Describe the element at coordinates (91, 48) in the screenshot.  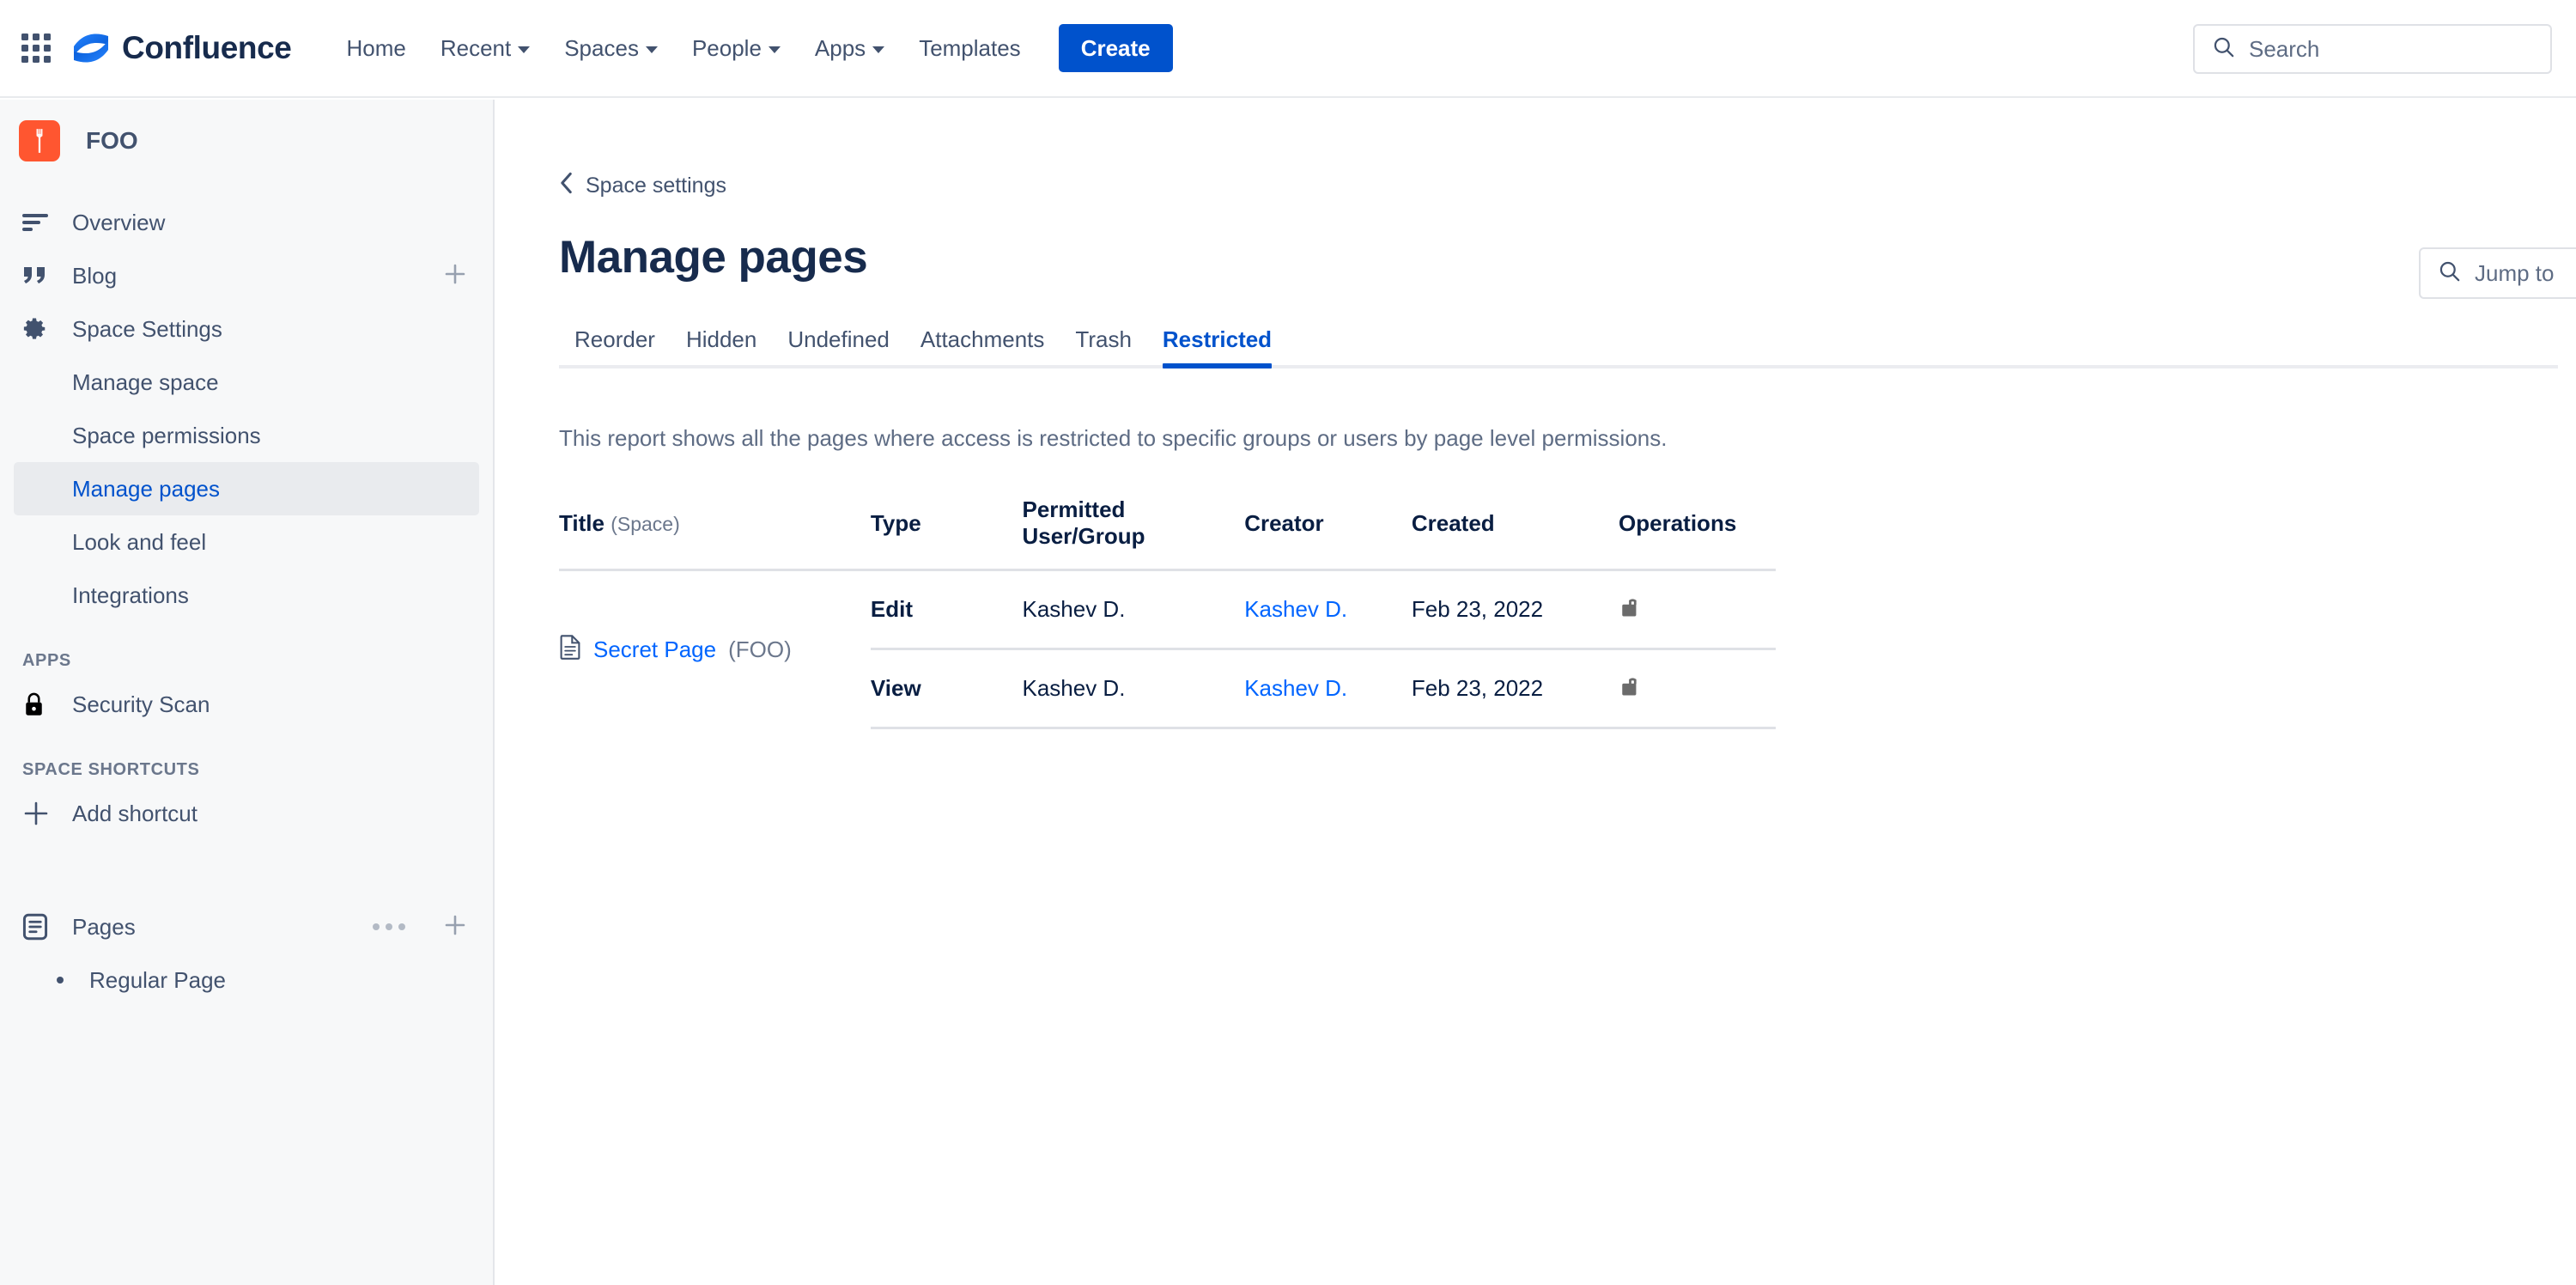
I see `confluence-logo-icon` at that location.